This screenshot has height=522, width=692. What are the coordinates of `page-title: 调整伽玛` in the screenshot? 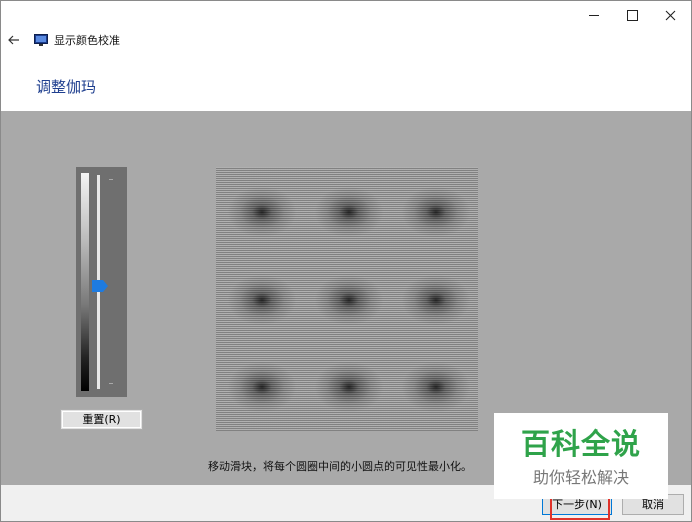 It's located at (66, 87).